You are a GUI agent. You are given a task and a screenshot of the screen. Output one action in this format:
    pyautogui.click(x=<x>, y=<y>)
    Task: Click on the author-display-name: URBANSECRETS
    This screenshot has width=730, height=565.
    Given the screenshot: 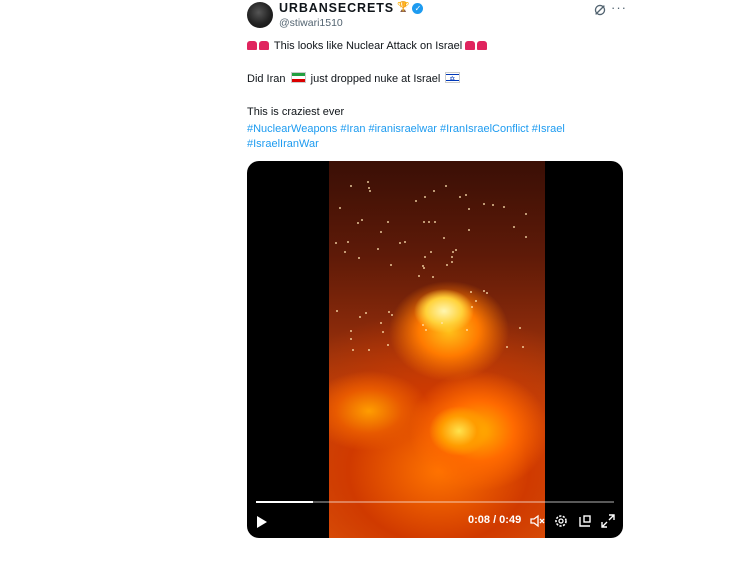 What is the action you would take?
    pyautogui.click(x=336, y=8)
    